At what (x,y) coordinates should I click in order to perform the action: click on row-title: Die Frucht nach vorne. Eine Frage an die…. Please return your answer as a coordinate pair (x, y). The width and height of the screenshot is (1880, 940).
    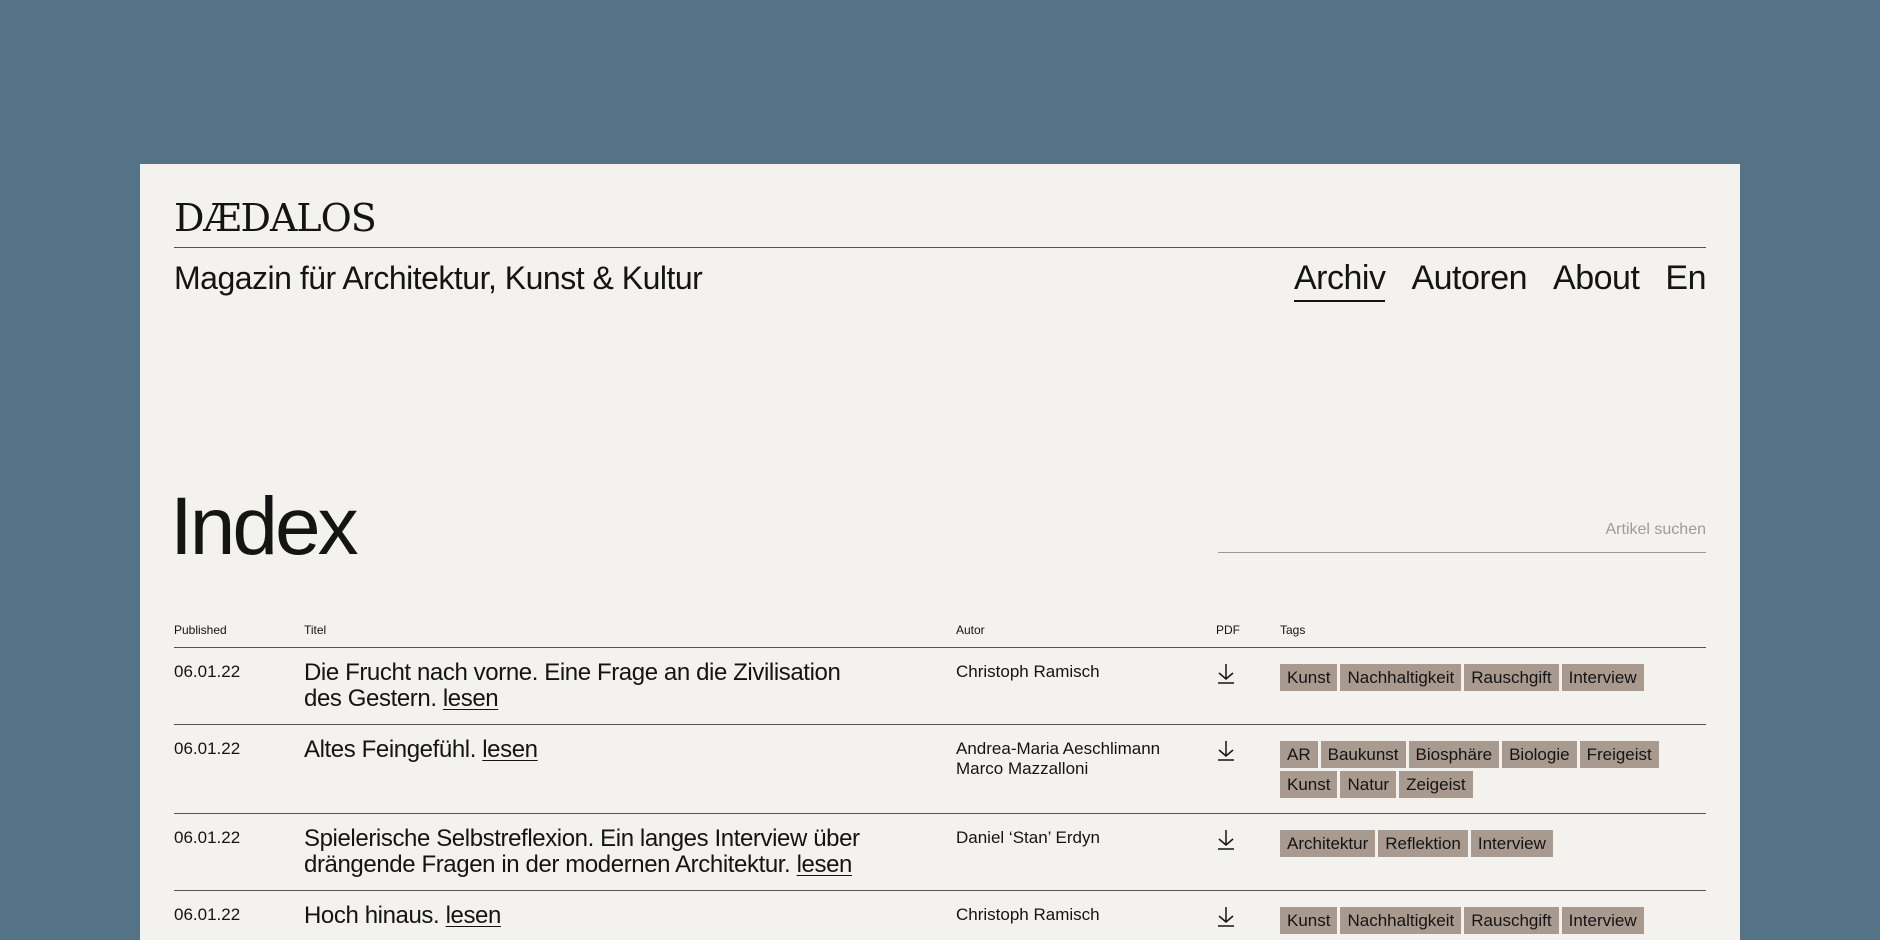
    Looking at the image, I should click on (584, 686).